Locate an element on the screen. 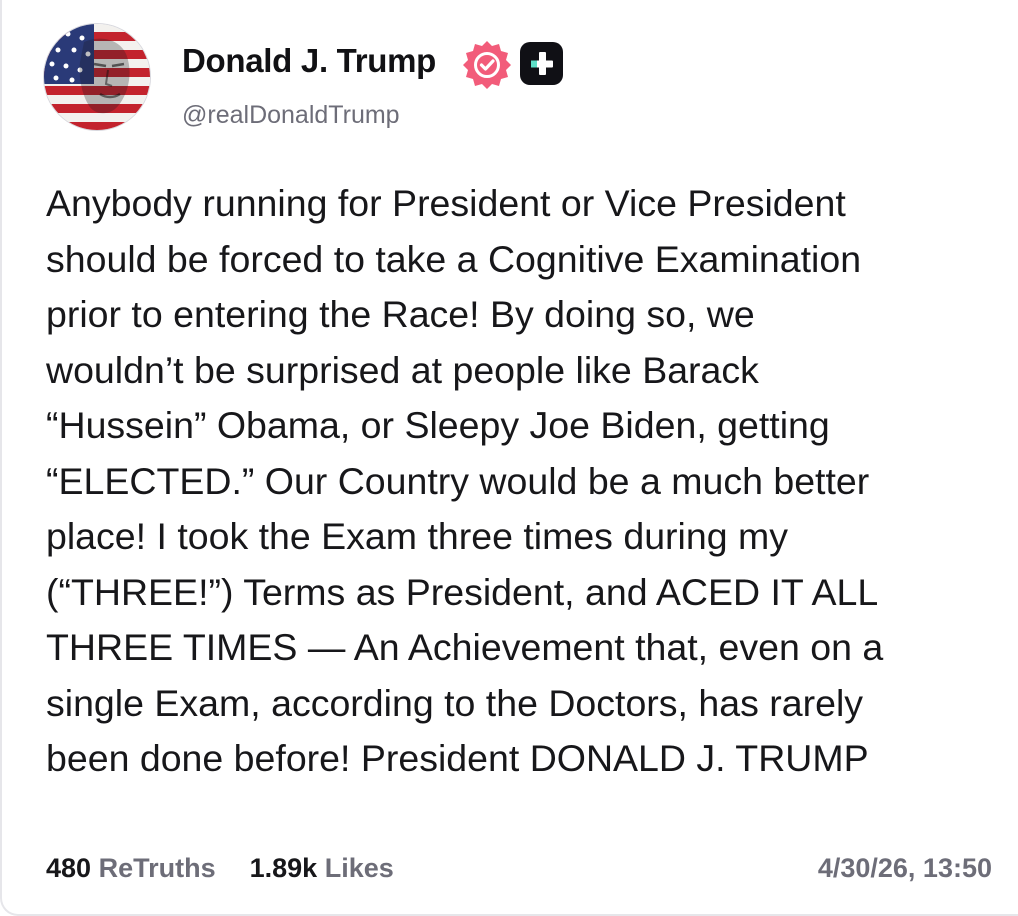 The width and height of the screenshot is (1018, 916). retruths-count: 480 is located at coordinates (69, 868).